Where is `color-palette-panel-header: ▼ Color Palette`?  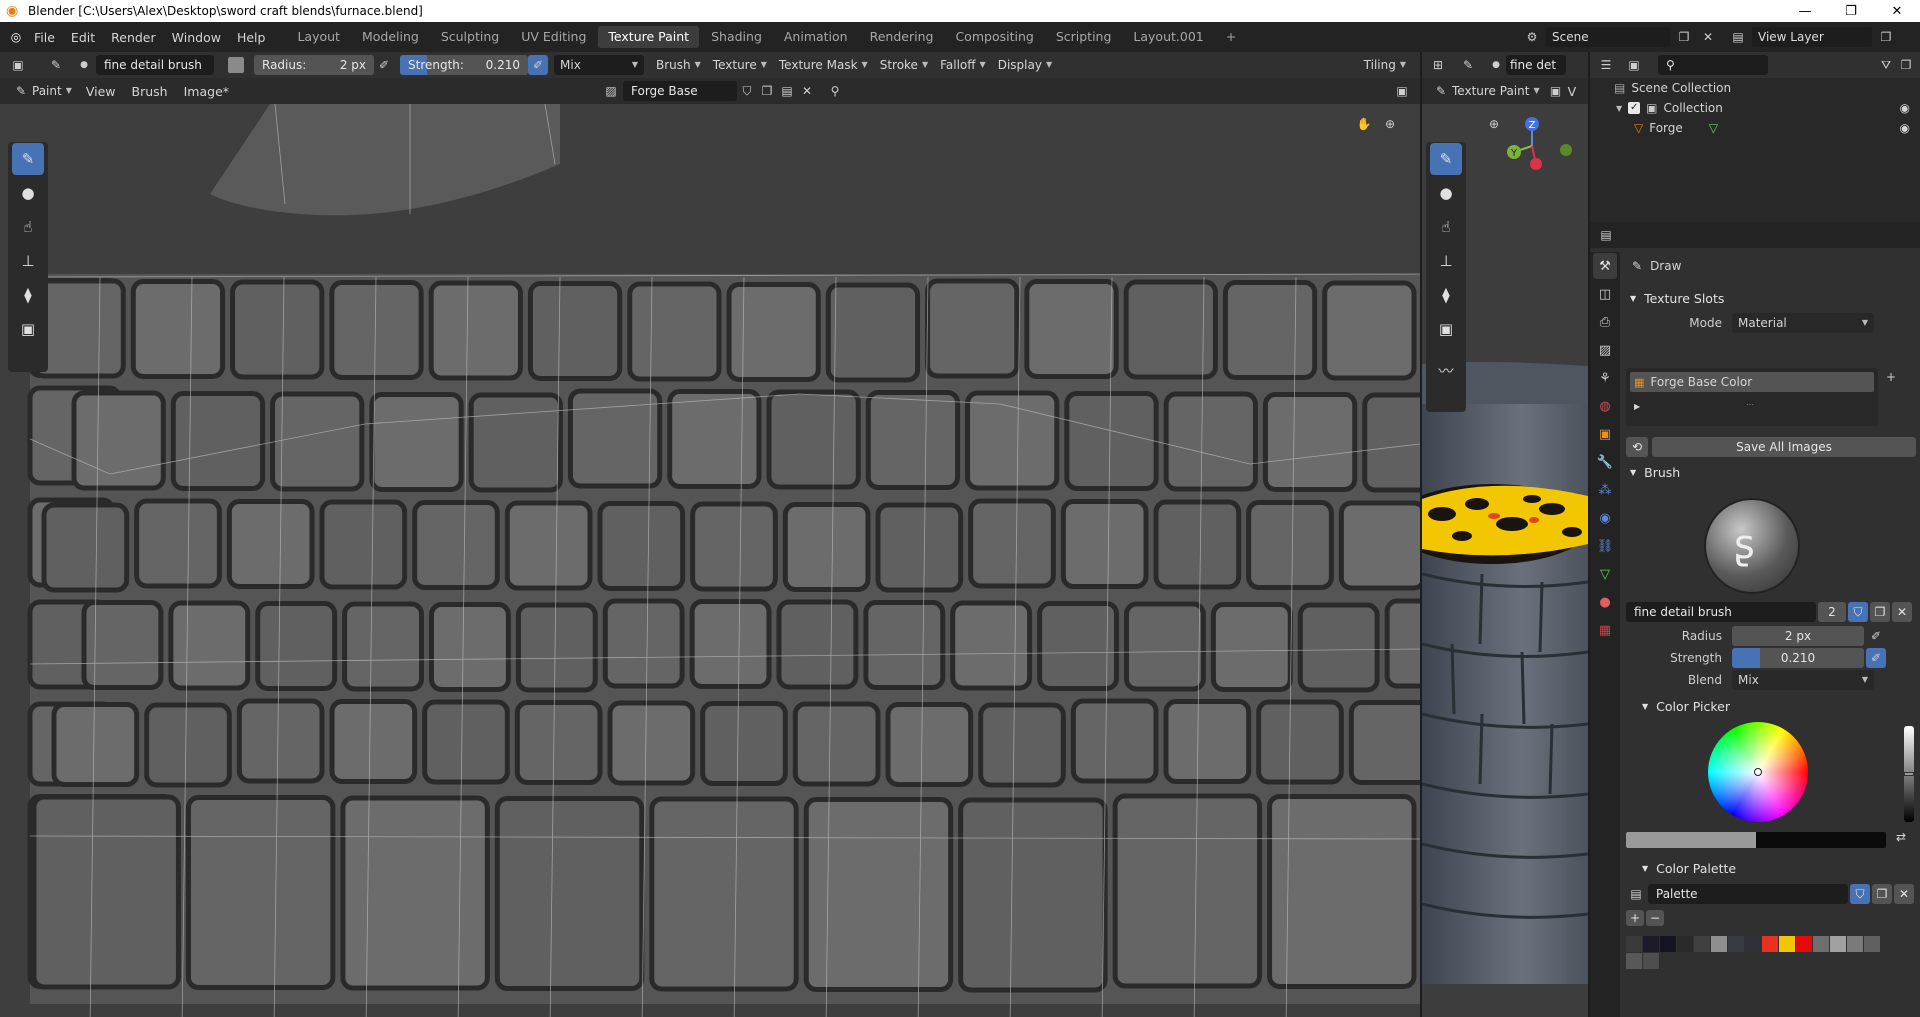 color-palette-panel-header: ▼ Color Palette is located at coordinates (1687, 868).